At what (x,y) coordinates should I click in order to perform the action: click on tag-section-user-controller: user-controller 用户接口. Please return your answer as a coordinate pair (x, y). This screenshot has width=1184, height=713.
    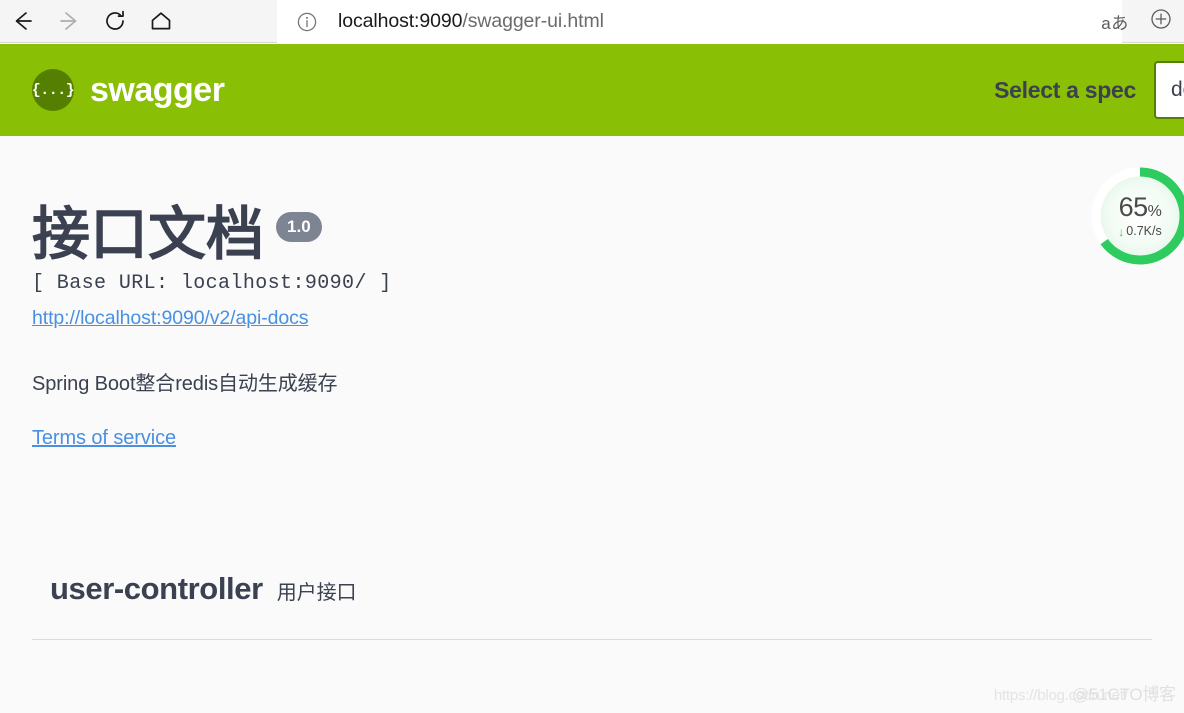
    Looking at the image, I should click on (592, 605).